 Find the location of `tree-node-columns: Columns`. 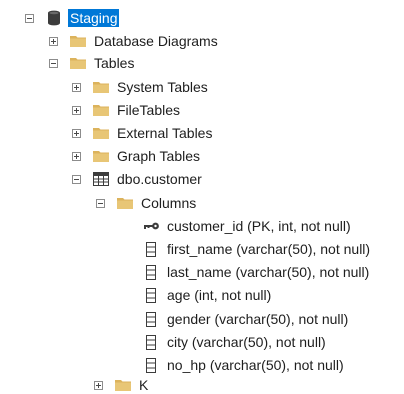

tree-node-columns: Columns is located at coordinates (147, 203).